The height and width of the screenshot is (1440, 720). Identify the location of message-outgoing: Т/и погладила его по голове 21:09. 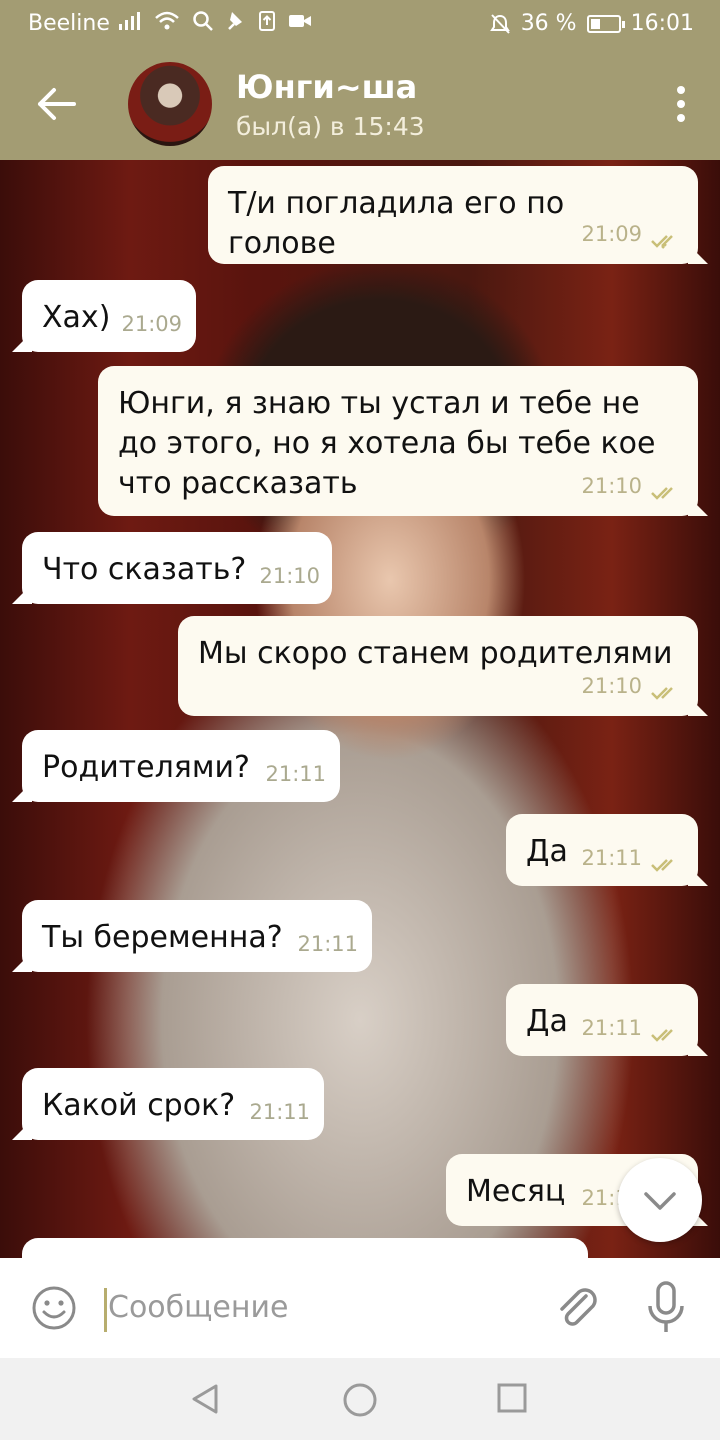
(458, 215).